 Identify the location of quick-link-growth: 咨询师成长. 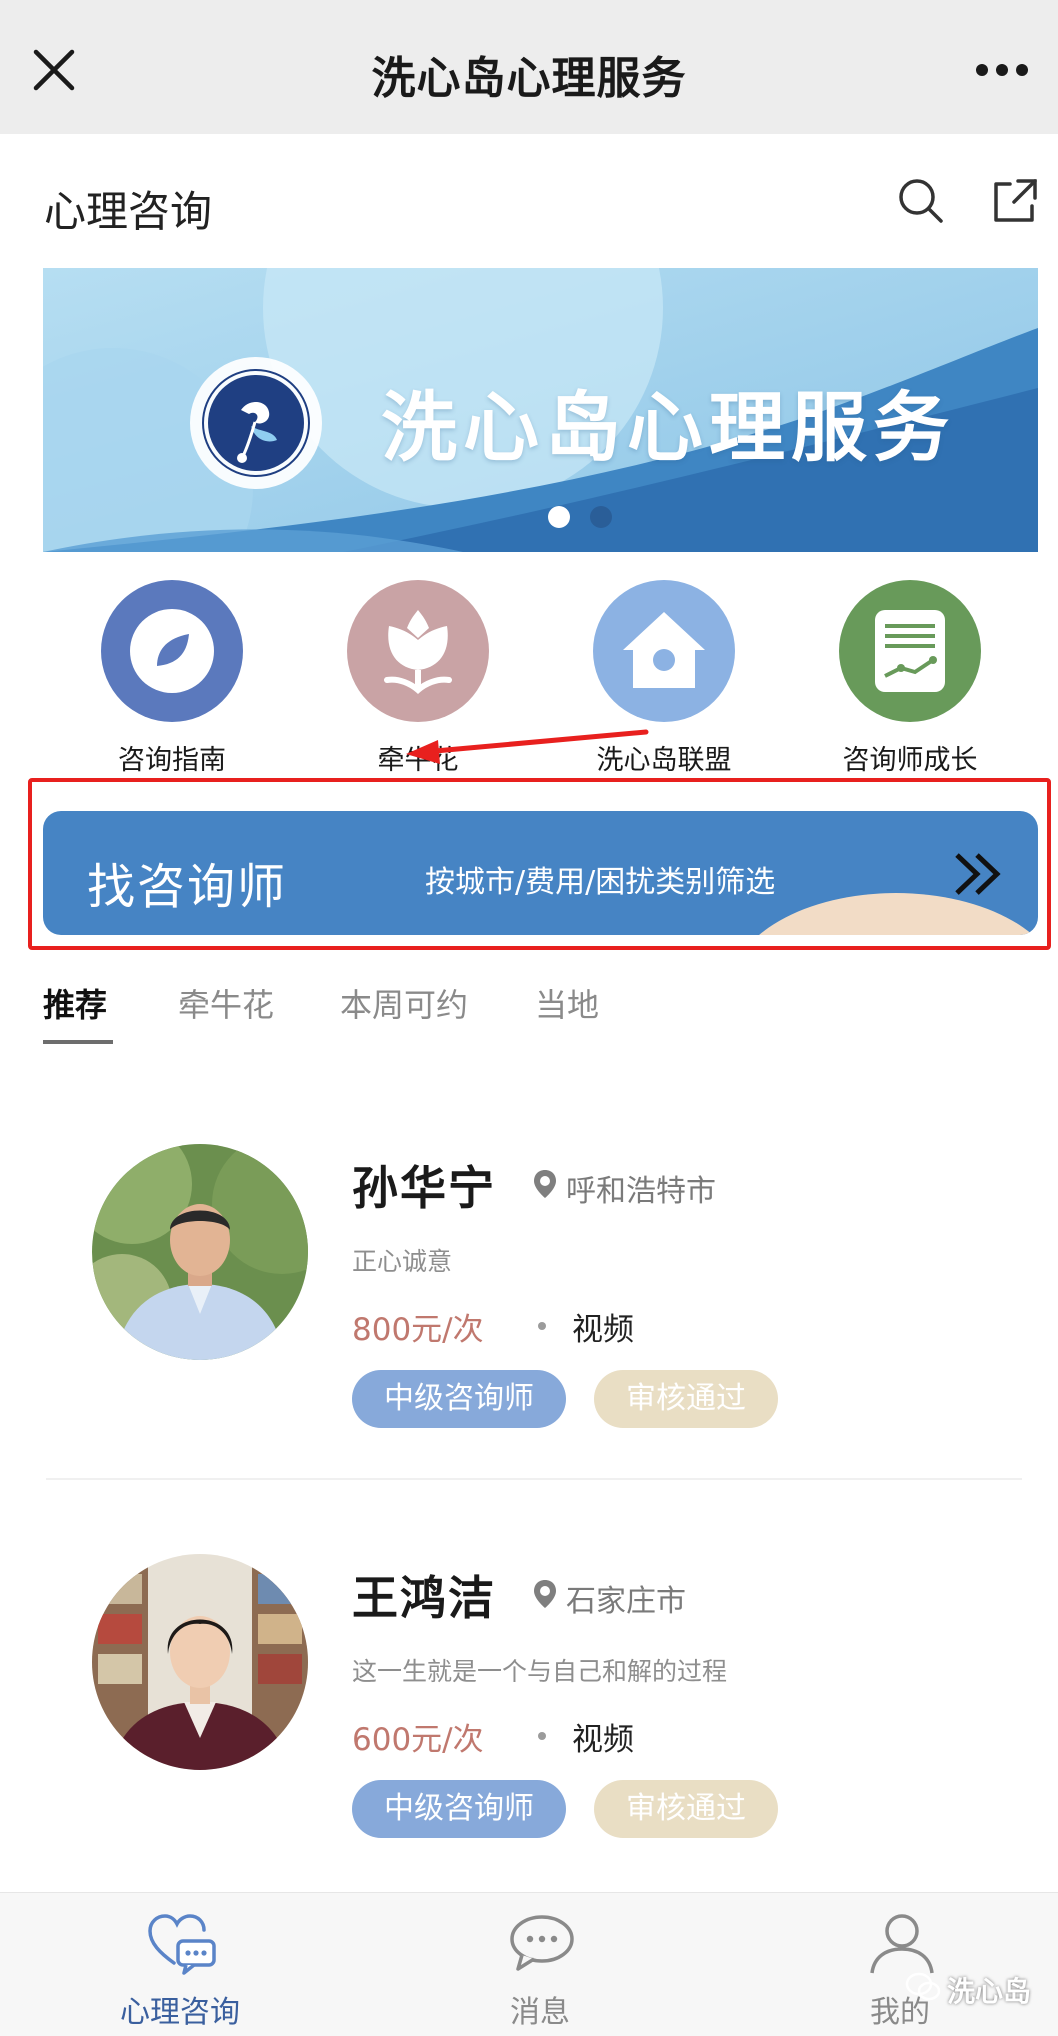
(910, 678).